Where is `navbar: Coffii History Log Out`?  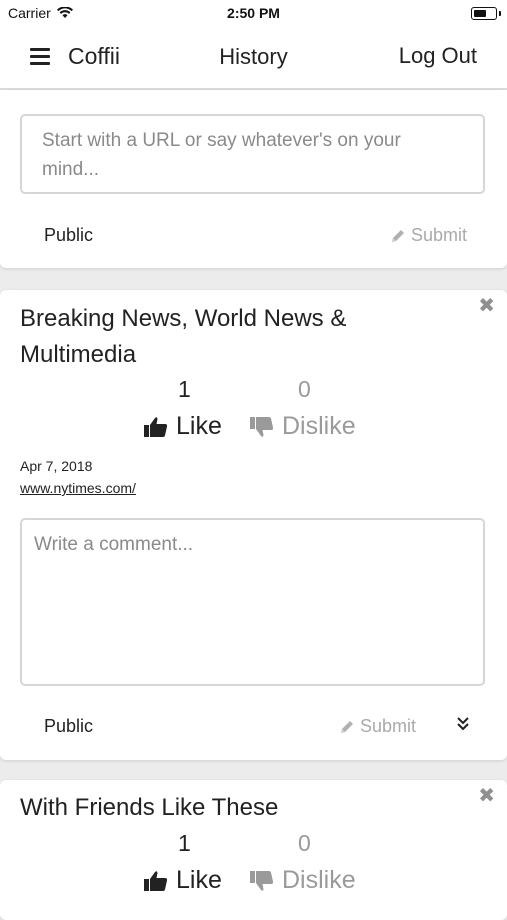 navbar: Coffii History Log Out is located at coordinates (253, 59).